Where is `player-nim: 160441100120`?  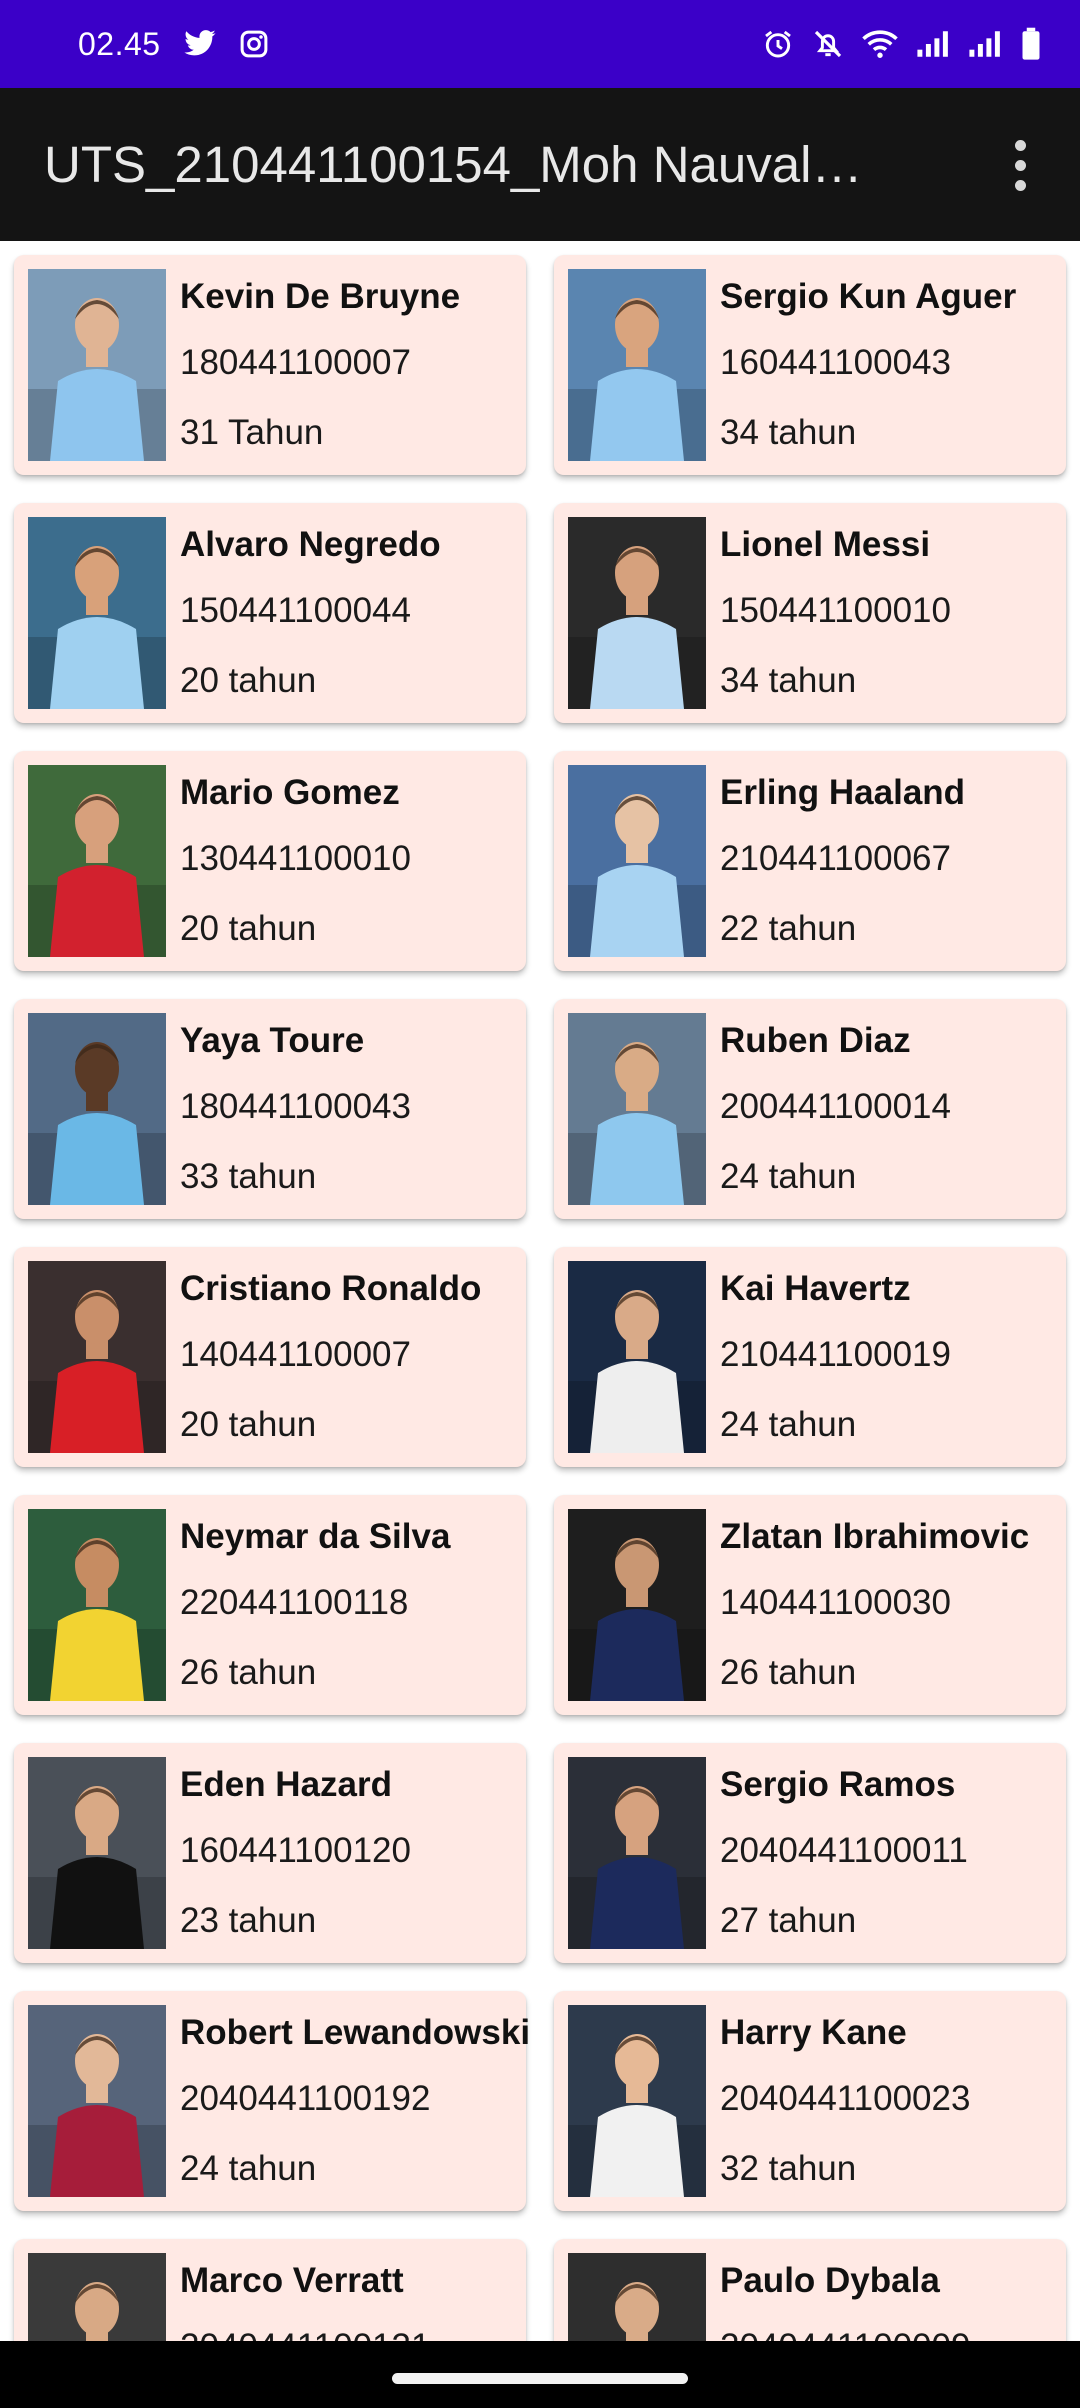
player-nim: 160441100120 is located at coordinates (295, 1850).